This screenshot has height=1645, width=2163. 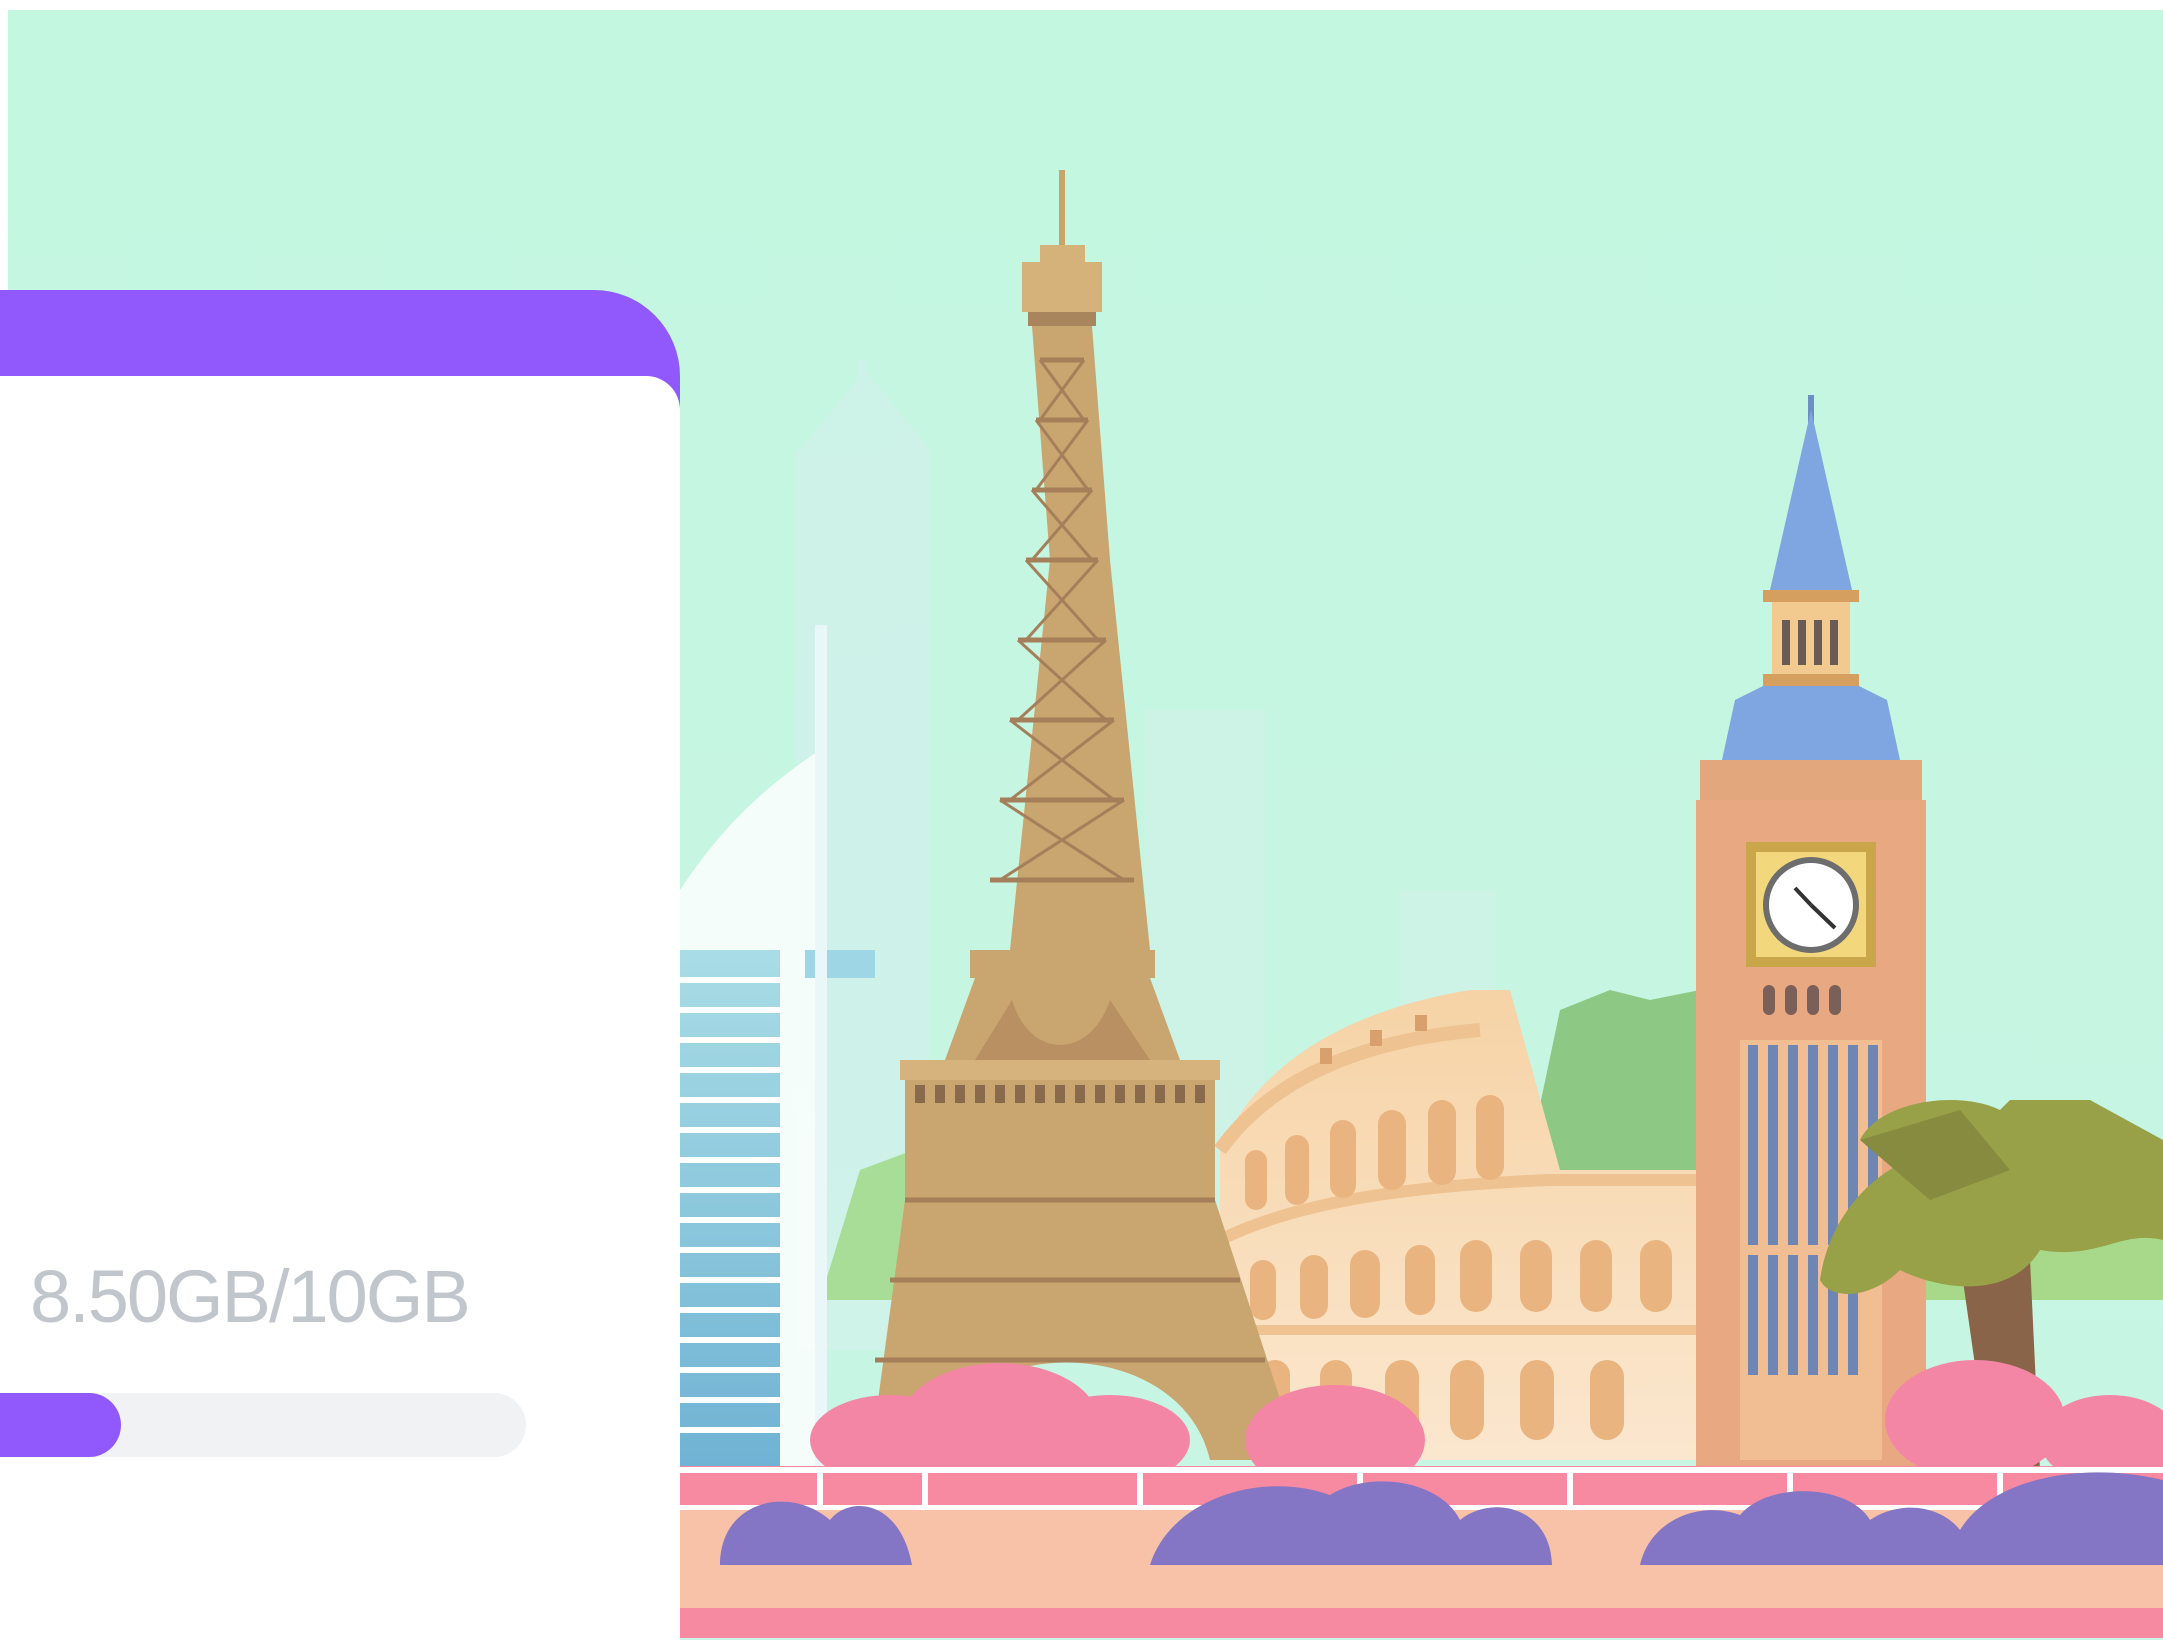 What do you see at coordinates (250, 1296) in the screenshot?
I see `data-usage-label: 8.50GB/10GB` at bounding box center [250, 1296].